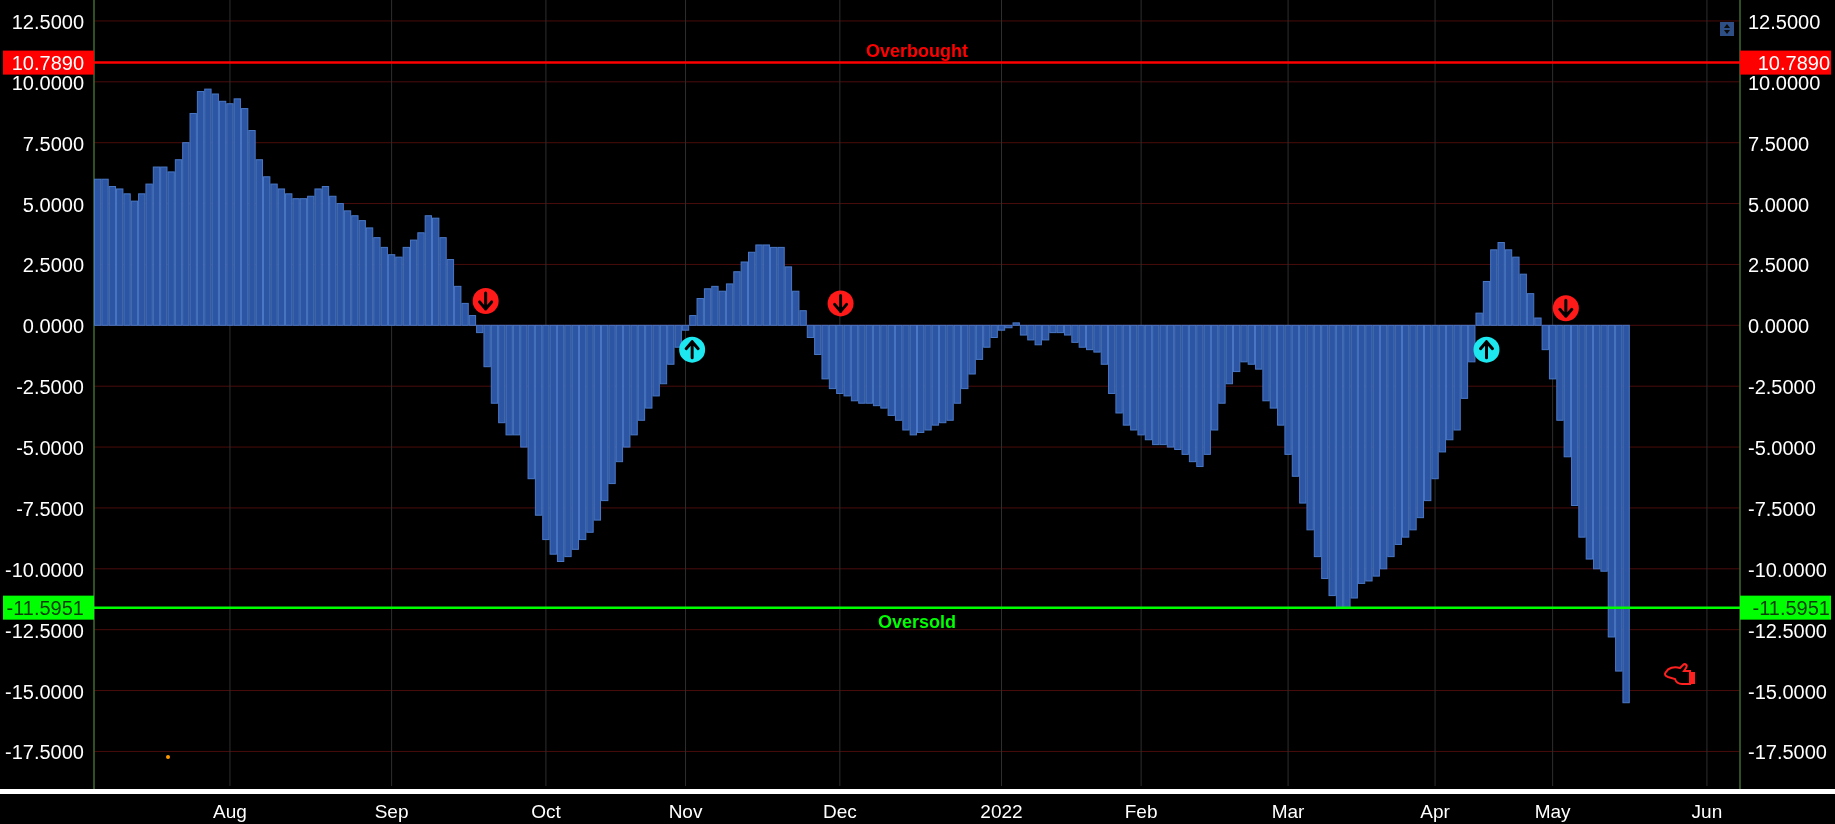 This screenshot has height=824, width=1835. Describe the element at coordinates (839, 811) in the screenshot. I see `axis-label: Dec` at that location.